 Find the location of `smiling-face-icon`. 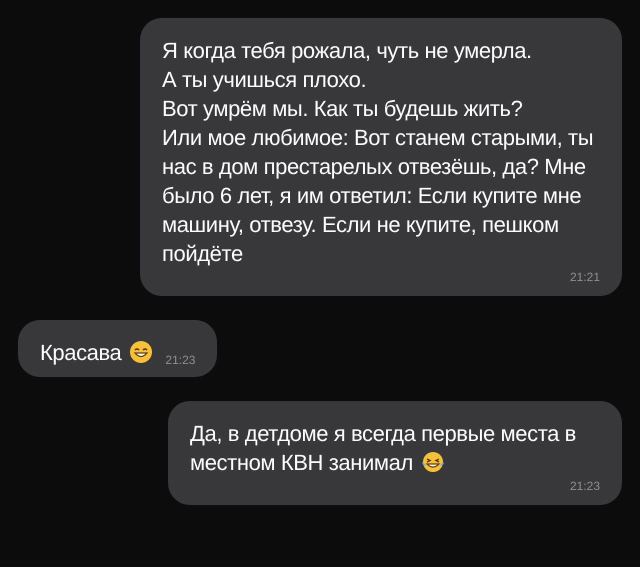

smiling-face-icon is located at coordinates (141, 352).